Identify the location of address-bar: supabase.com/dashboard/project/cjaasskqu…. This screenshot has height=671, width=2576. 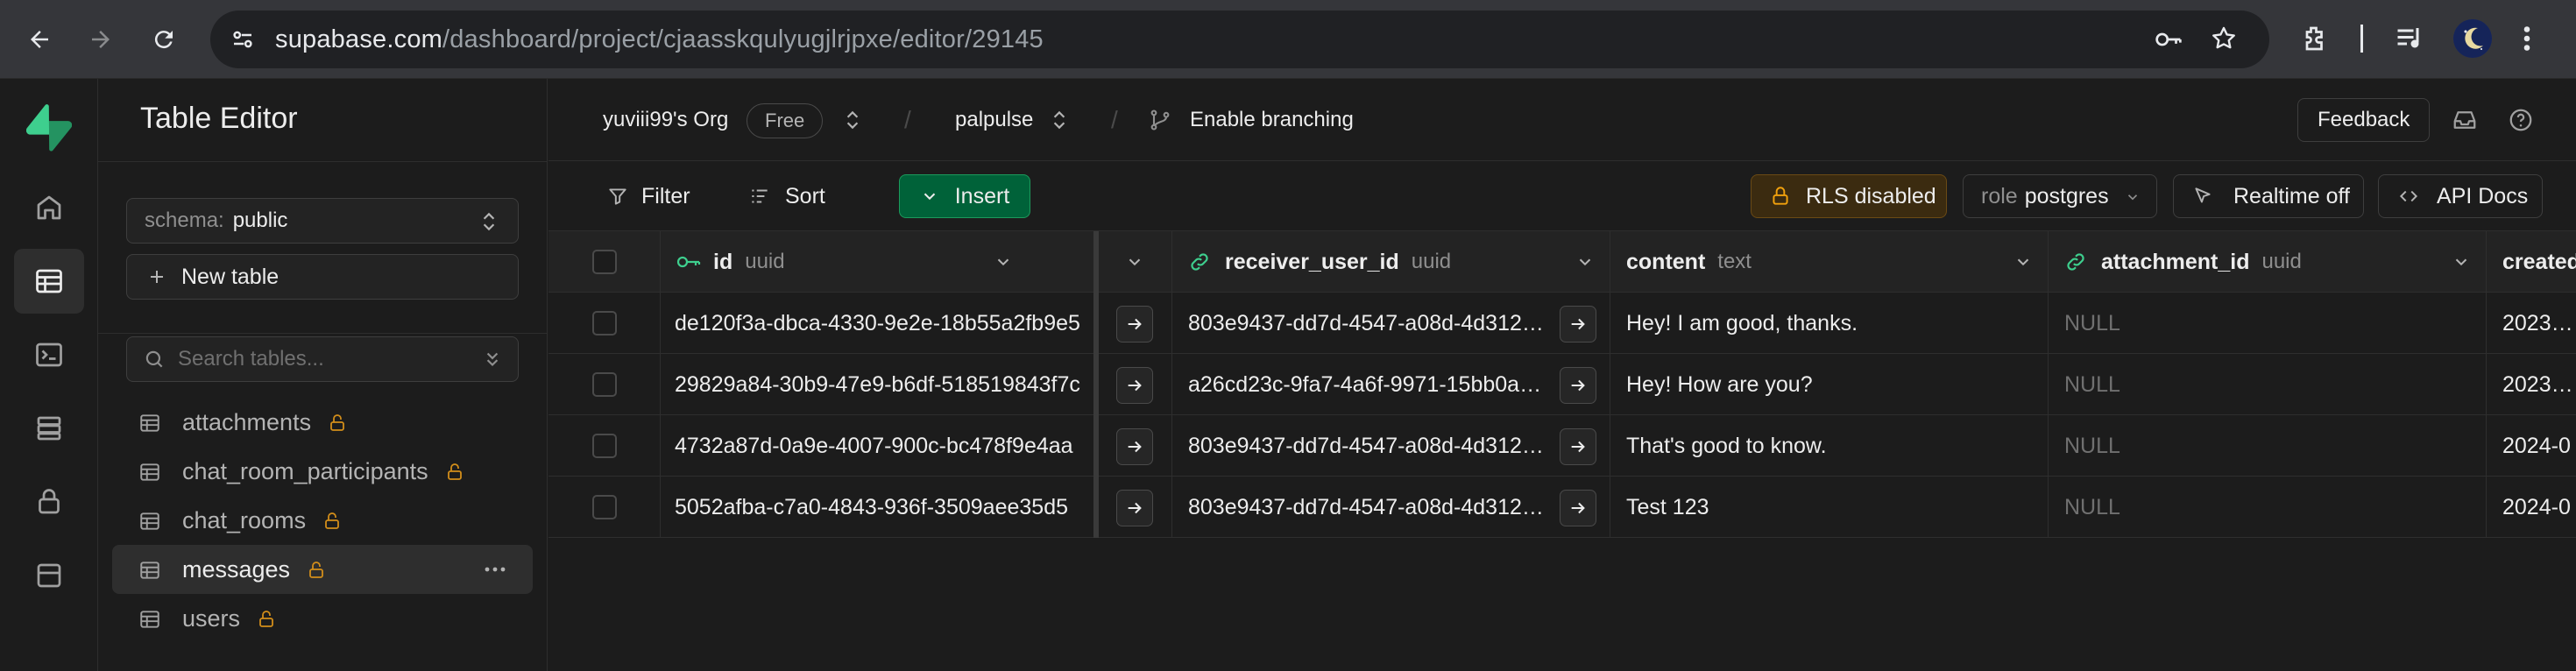
(1239, 39).